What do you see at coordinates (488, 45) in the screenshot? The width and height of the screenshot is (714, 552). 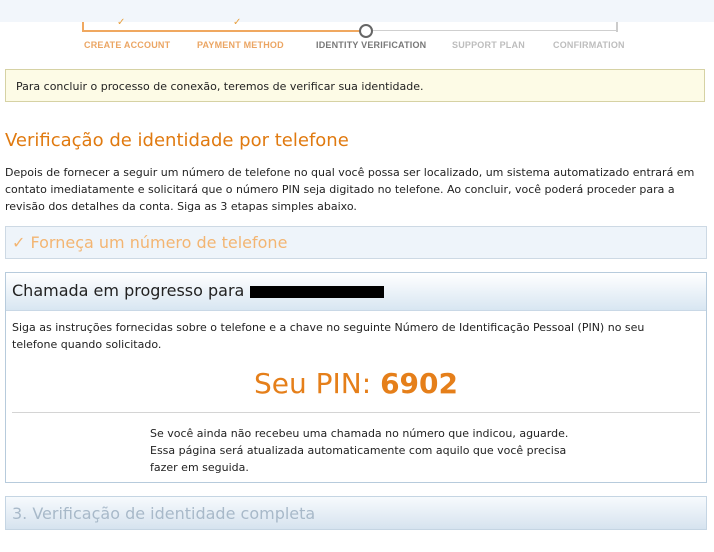 I see `step-support-plan: SUPPORT PLAN` at bounding box center [488, 45].